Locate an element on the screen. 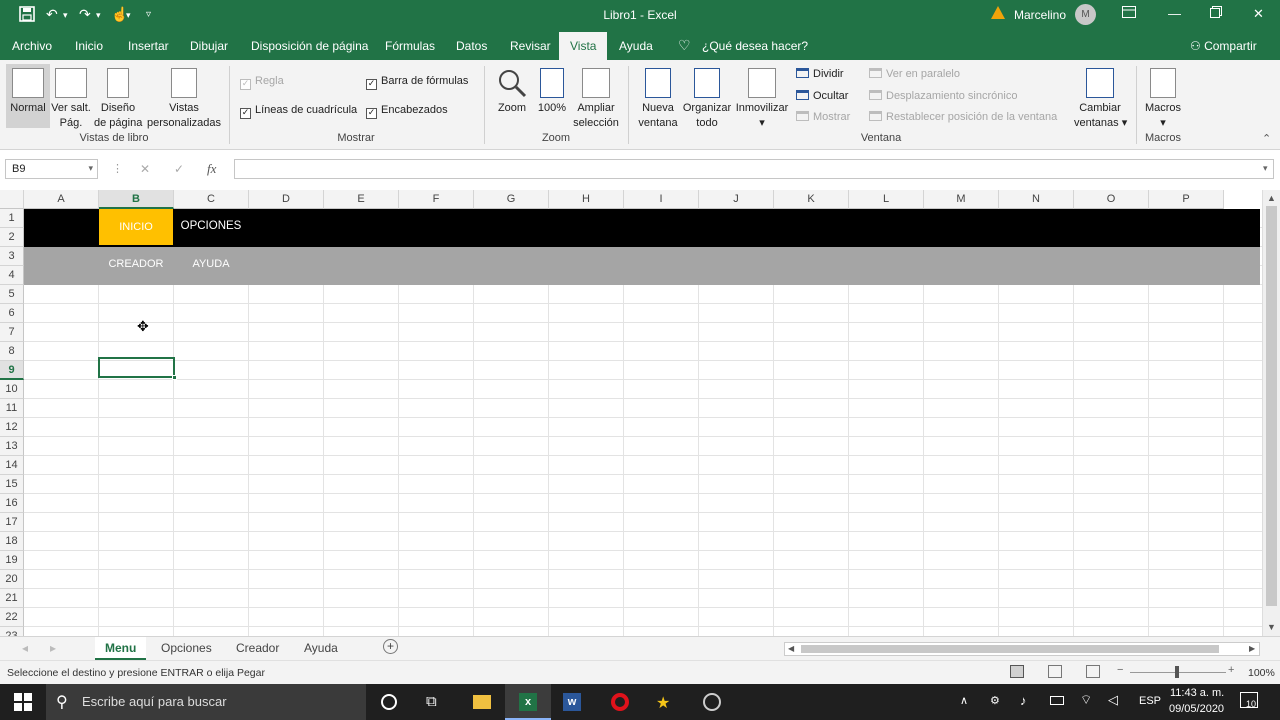  prev-sheet-icon: ◂ is located at coordinates (25, 648).